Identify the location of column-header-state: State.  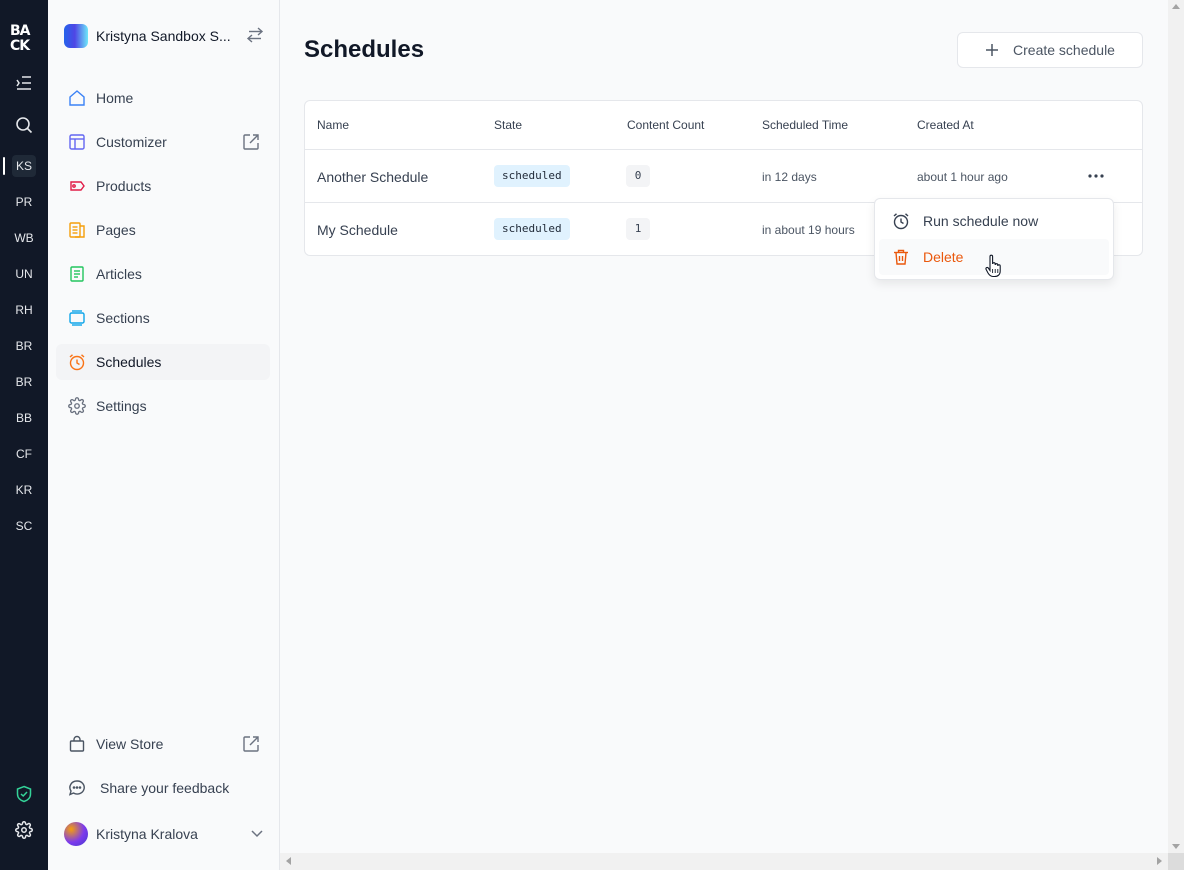
(508, 125).